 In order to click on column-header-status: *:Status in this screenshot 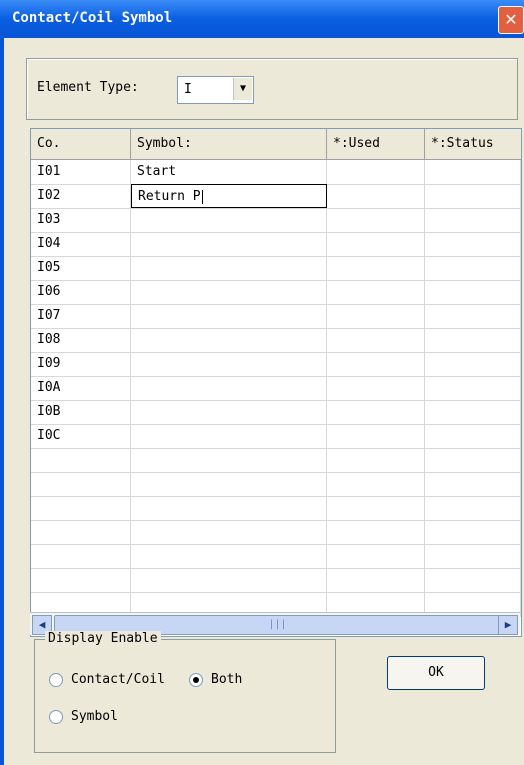, I will do `click(473, 144)`.